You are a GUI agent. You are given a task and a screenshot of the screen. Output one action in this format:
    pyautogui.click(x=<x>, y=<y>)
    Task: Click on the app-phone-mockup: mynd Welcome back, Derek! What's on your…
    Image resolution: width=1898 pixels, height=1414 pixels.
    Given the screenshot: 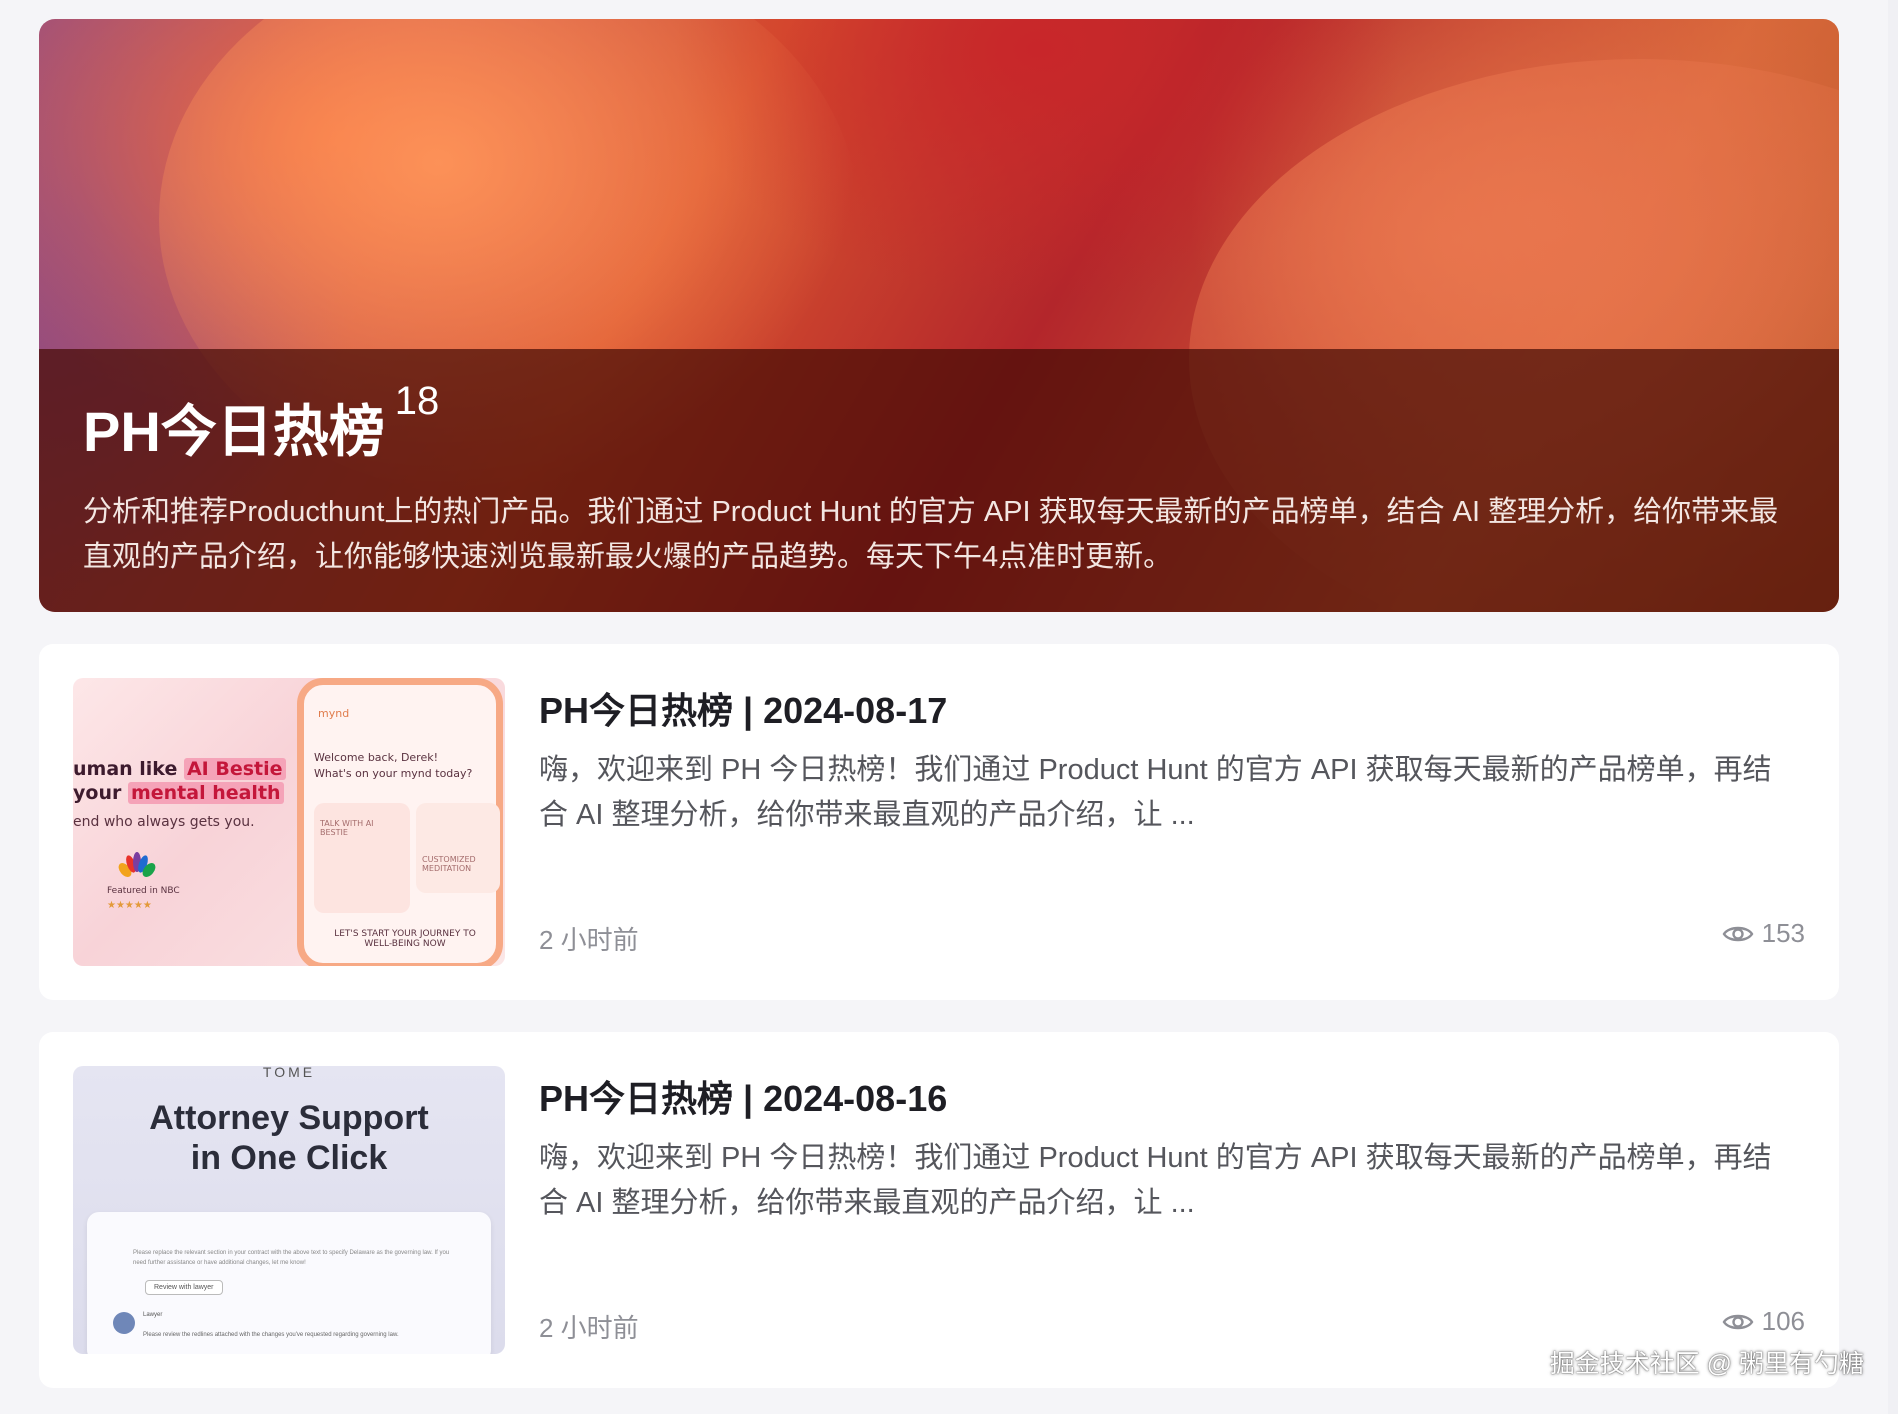 What is the action you would take?
    pyautogui.click(x=400, y=822)
    